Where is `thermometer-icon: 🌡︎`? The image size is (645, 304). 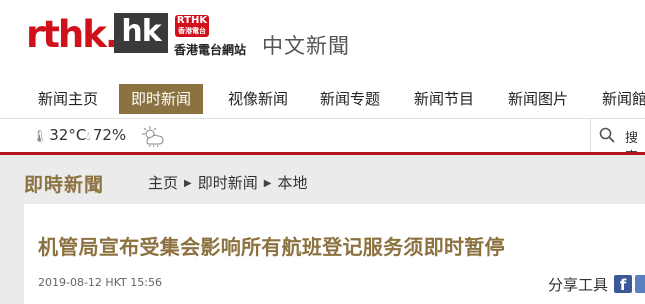 thermometer-icon: 🌡︎ is located at coordinates (40, 136).